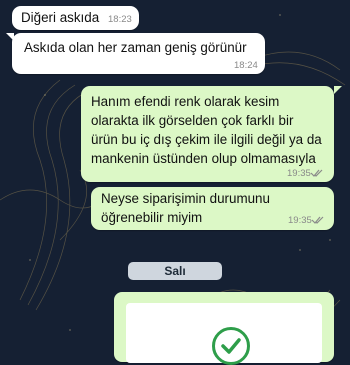 The height and width of the screenshot is (365, 350). I want to click on message-text-line: olarakta ilk görselden çok farklı bir, so click(192, 120).